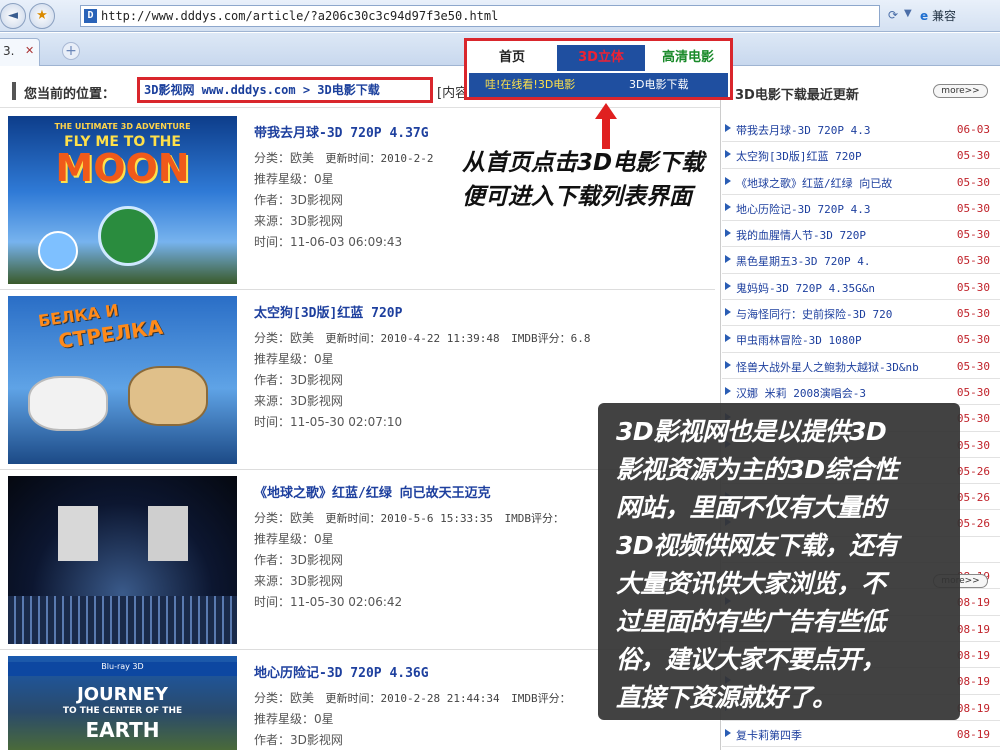  What do you see at coordinates (751, 659) in the screenshot?
I see `callout-line: 俗，建议大家不要点开，` at bounding box center [751, 659].